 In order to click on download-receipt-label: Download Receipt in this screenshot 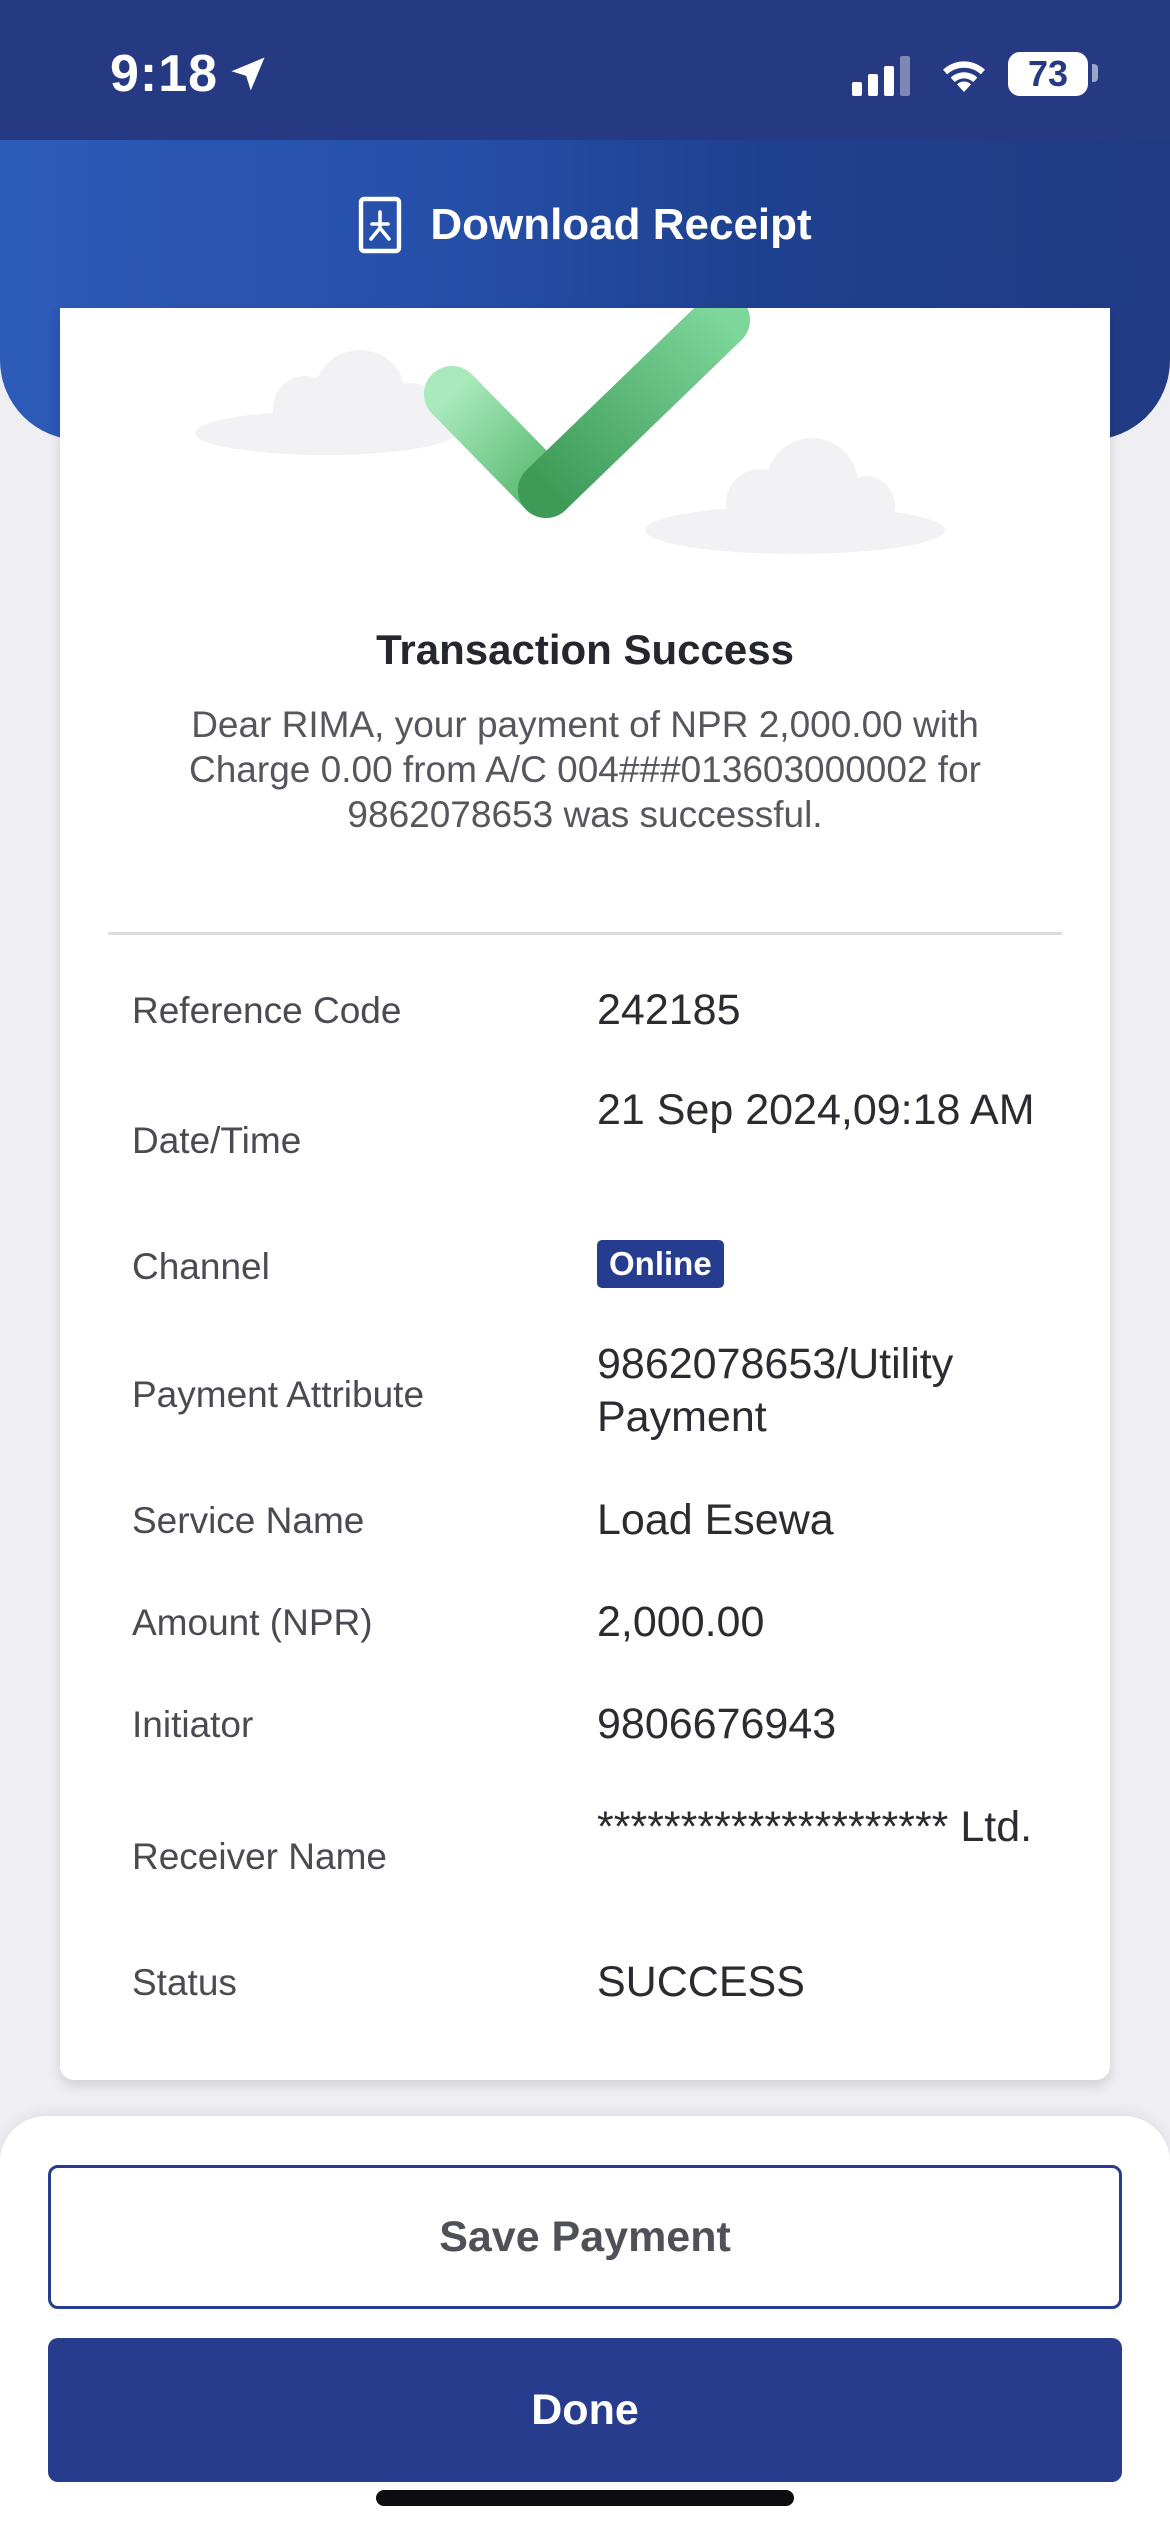, I will do `click(621, 224)`.